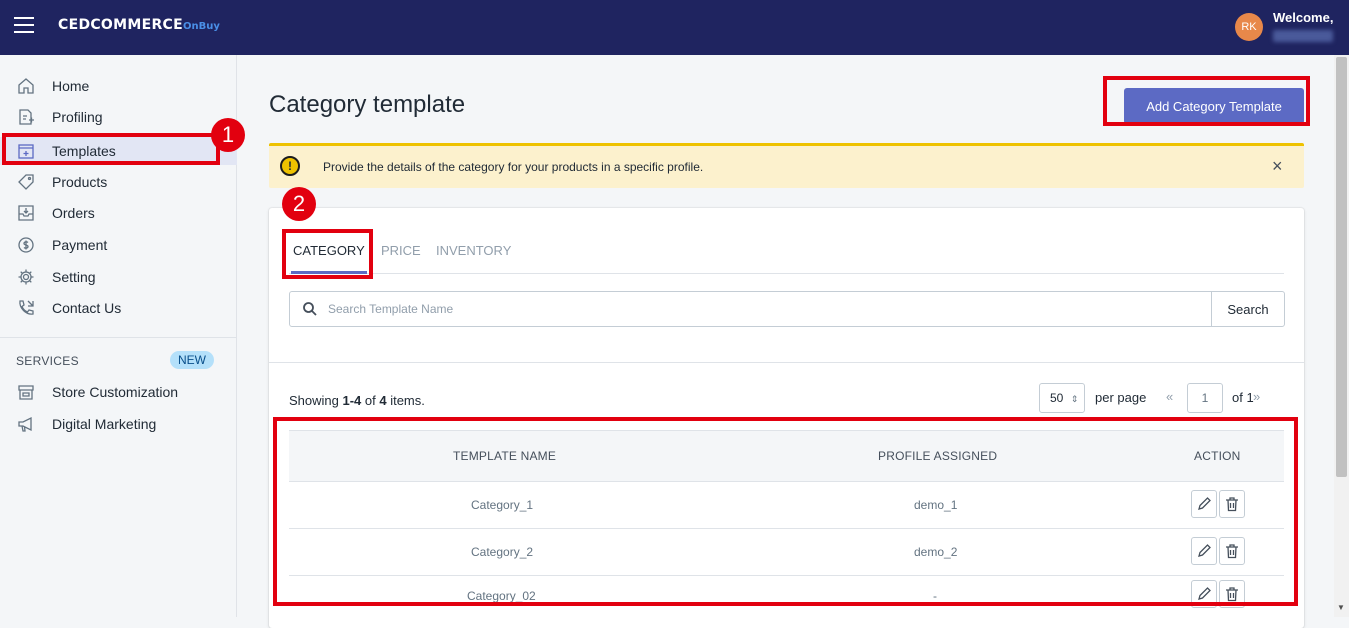  What do you see at coordinates (77, 117) in the screenshot?
I see `sidebar-item-label: Profiling` at bounding box center [77, 117].